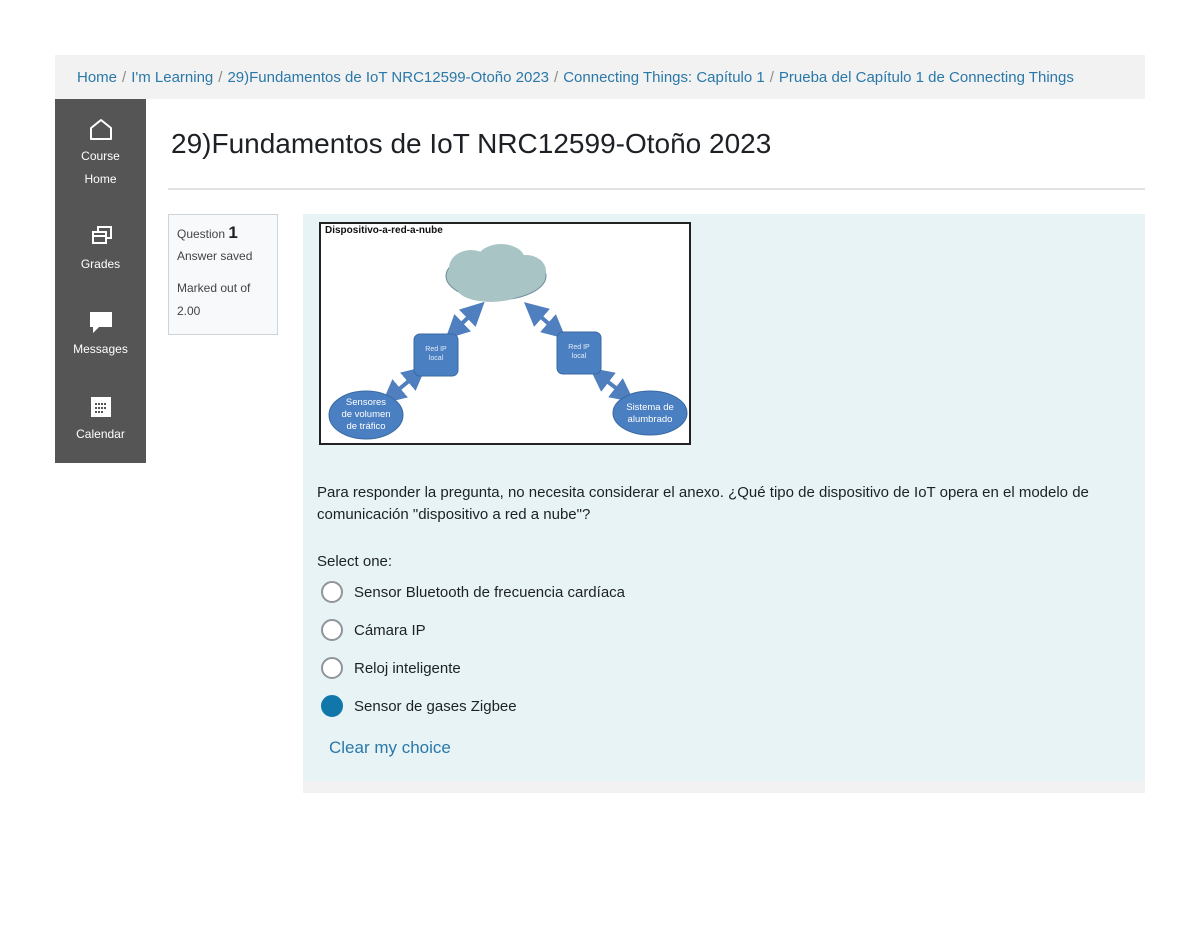  Describe the element at coordinates (656, 189) in the screenshot. I see `title-divider` at that location.